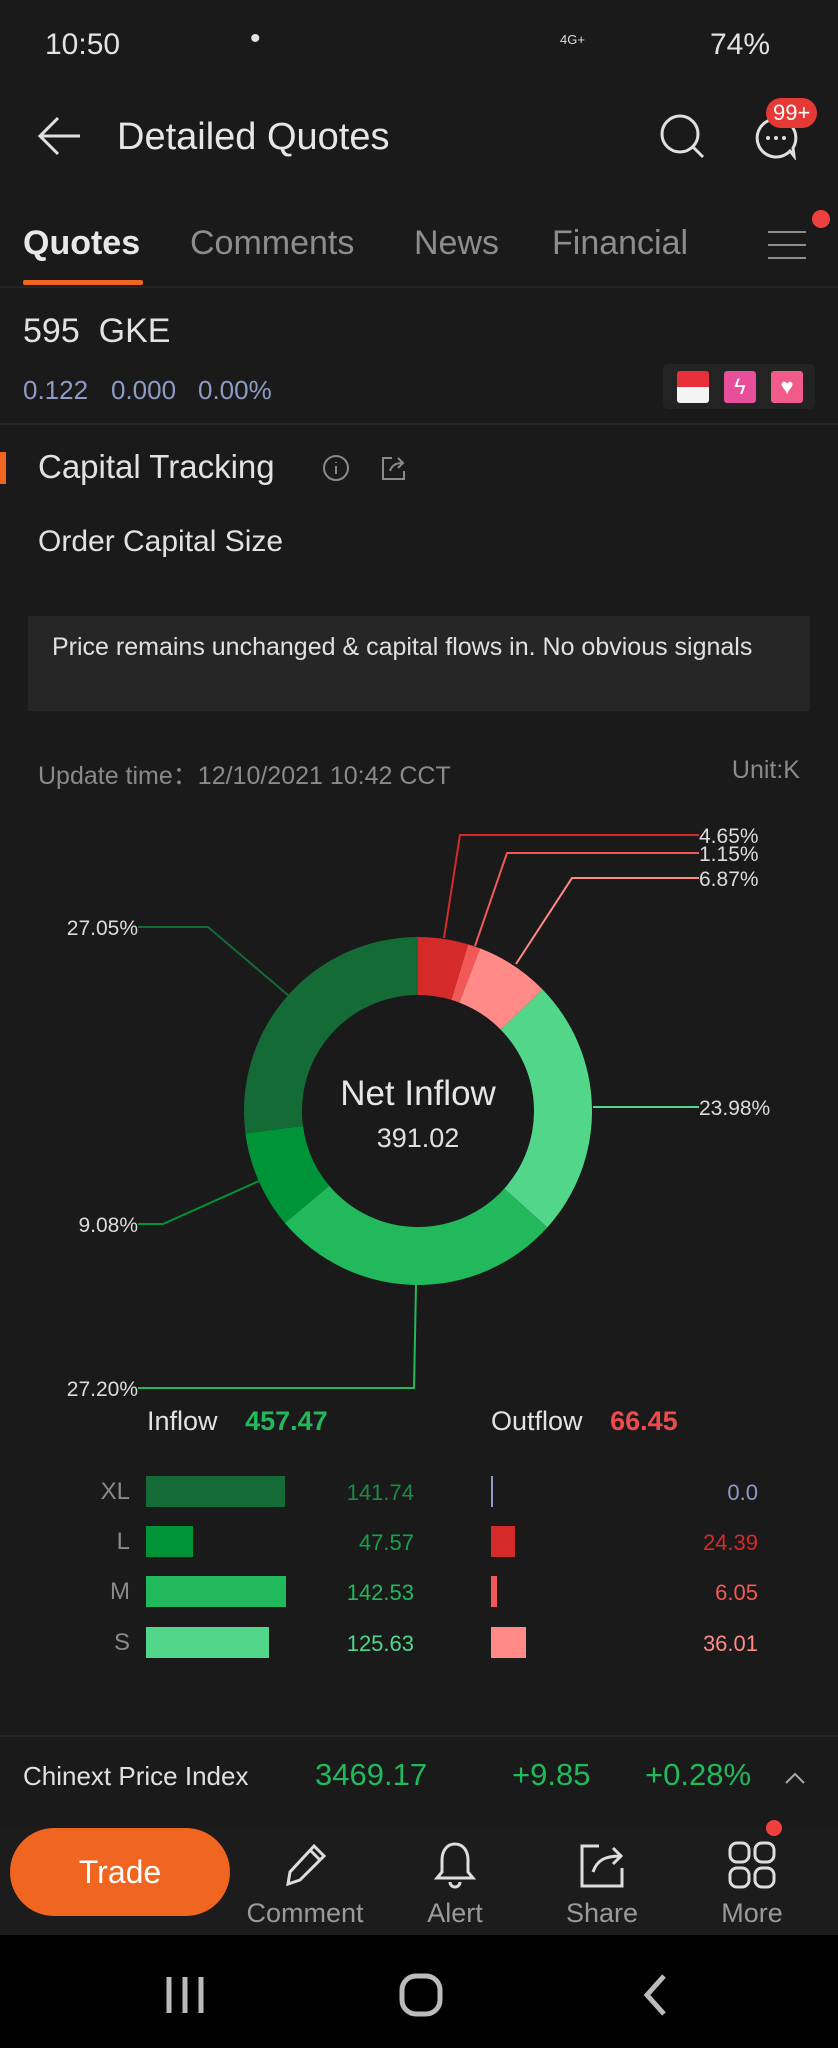  I want to click on index-ticker: Chinext Price Index 3469.17 +9.85 +0.28%, so click(419, 1783).